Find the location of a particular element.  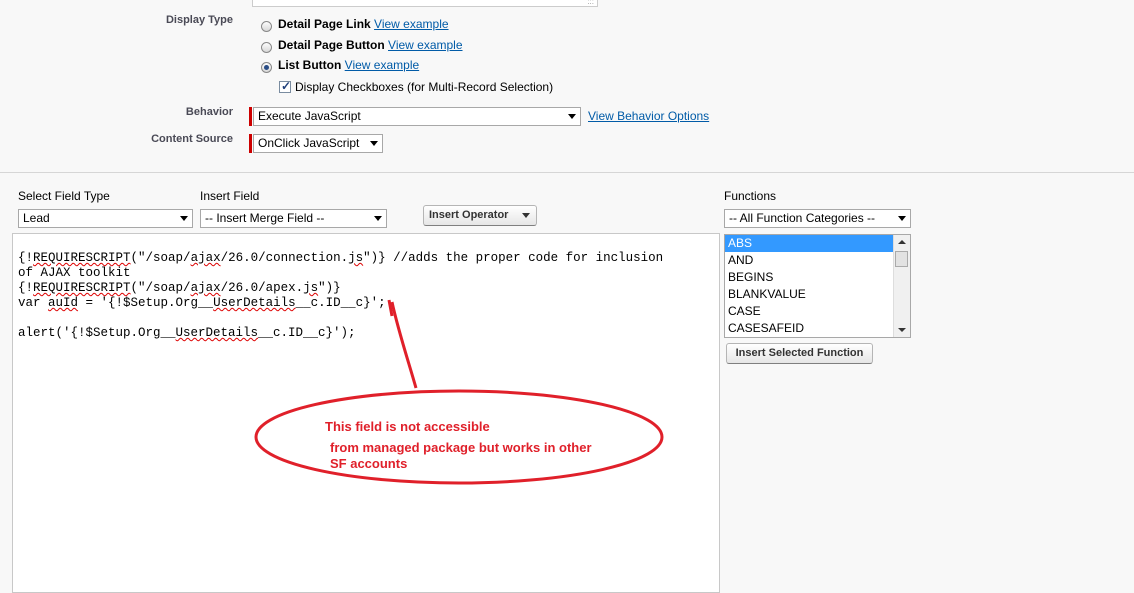

annotation-overlay is located at coordinates (459, 392).